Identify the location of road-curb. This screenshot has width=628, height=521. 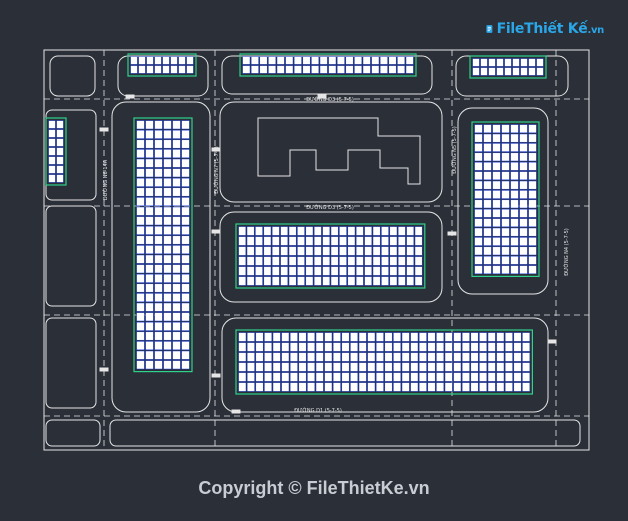
(71, 256).